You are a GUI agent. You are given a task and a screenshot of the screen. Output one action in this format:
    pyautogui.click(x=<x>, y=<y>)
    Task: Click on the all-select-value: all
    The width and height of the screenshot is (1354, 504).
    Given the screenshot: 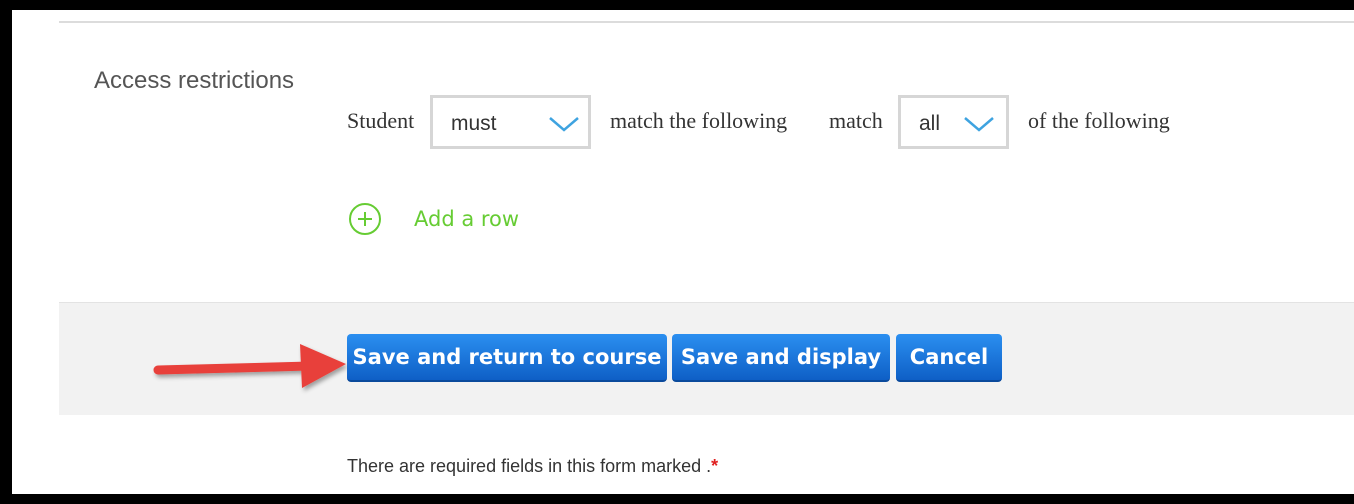 What is the action you would take?
    pyautogui.click(x=930, y=123)
    